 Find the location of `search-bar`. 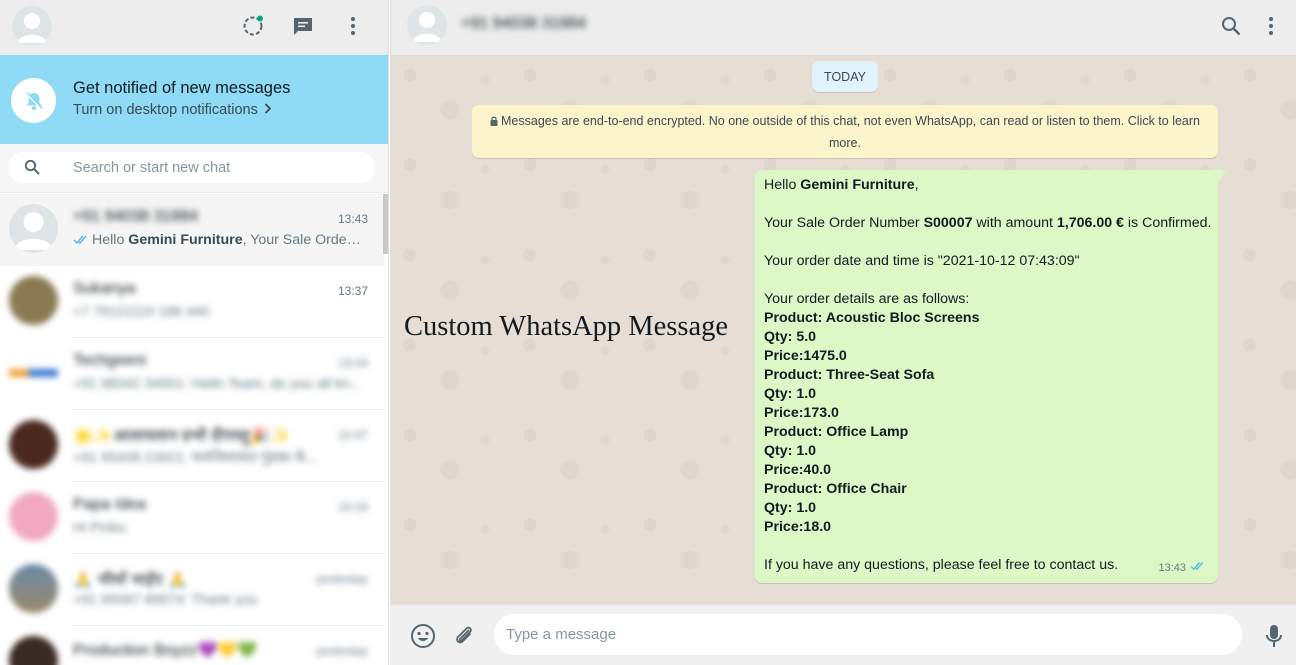

search-bar is located at coordinates (194, 168).